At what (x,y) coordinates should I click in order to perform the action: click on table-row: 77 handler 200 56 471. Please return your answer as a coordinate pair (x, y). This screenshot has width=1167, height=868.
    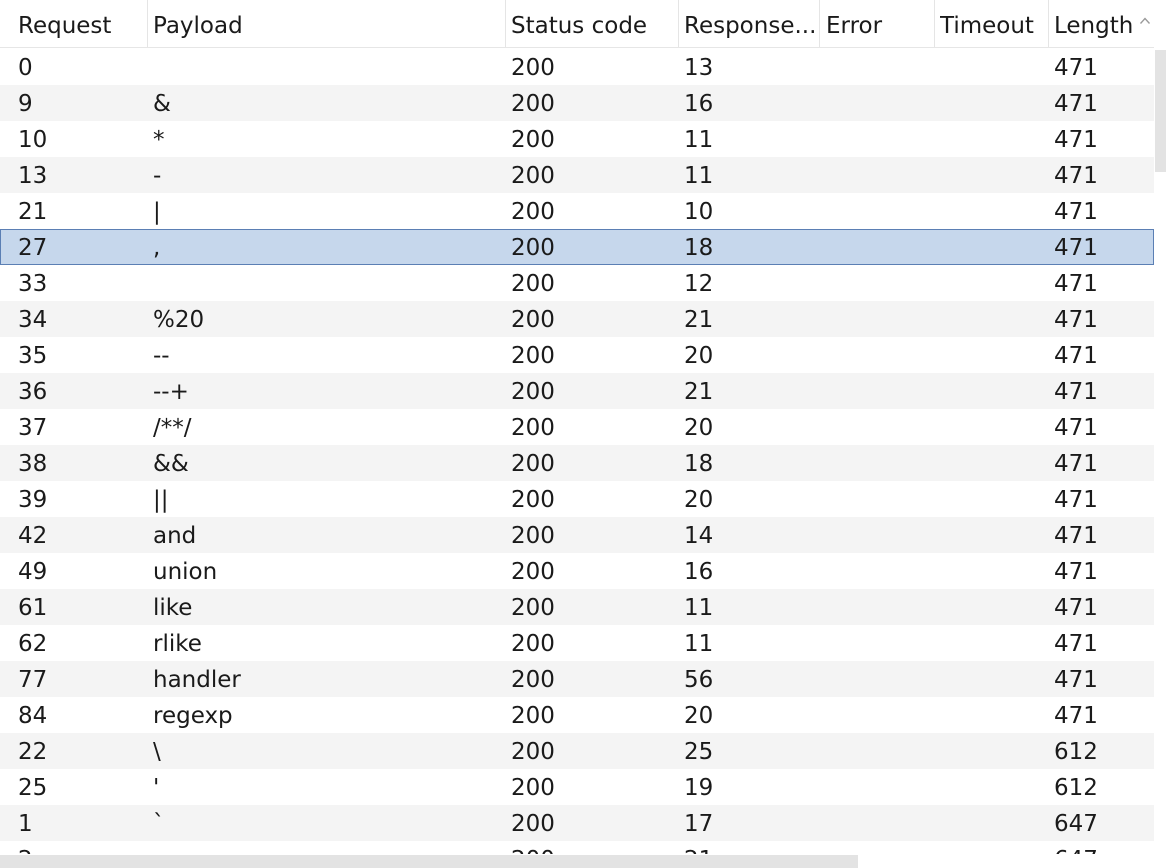
    Looking at the image, I should click on (577, 679).